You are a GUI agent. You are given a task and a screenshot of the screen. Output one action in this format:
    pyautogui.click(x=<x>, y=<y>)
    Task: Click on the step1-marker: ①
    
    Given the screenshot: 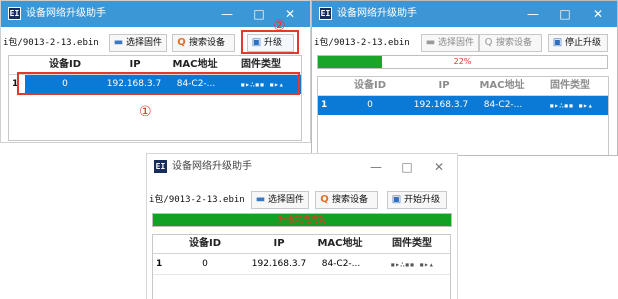 What is the action you would take?
    pyautogui.click(x=145, y=112)
    